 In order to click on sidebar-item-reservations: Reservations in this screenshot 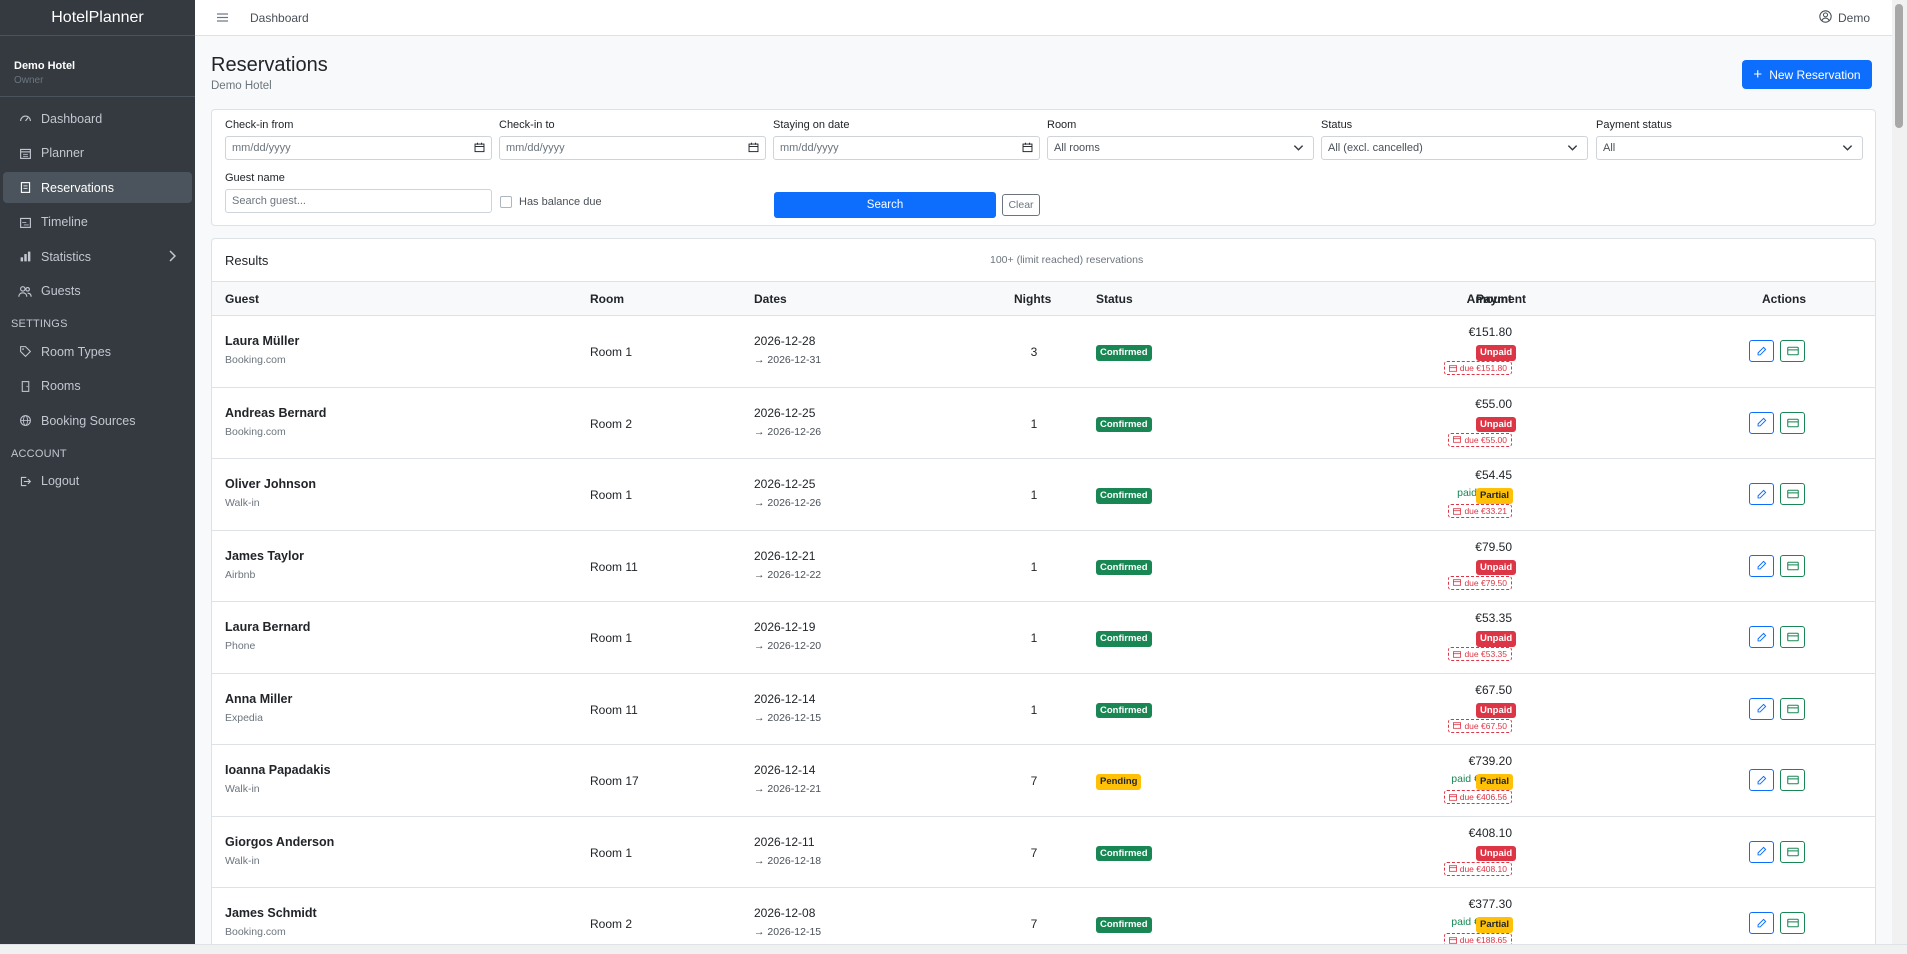, I will do `click(97, 187)`.